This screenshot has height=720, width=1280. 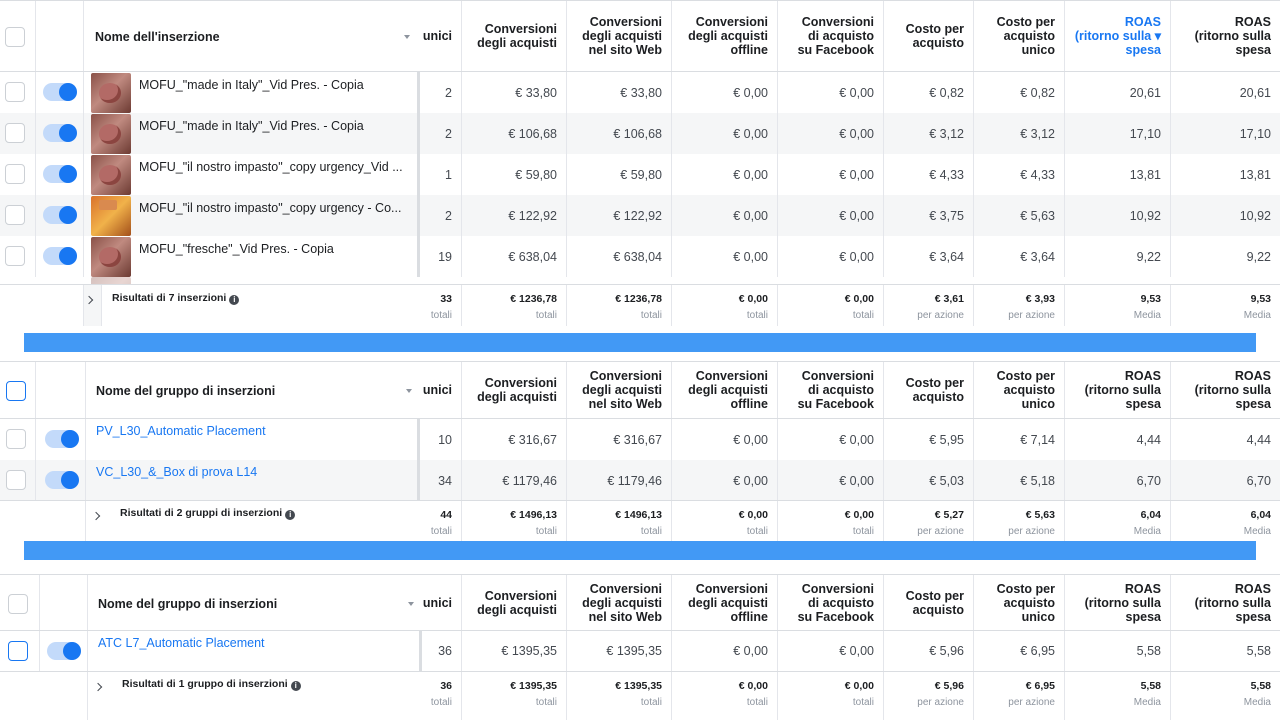 What do you see at coordinates (929, 256) in the screenshot?
I see `cell-costo: € 3,64` at bounding box center [929, 256].